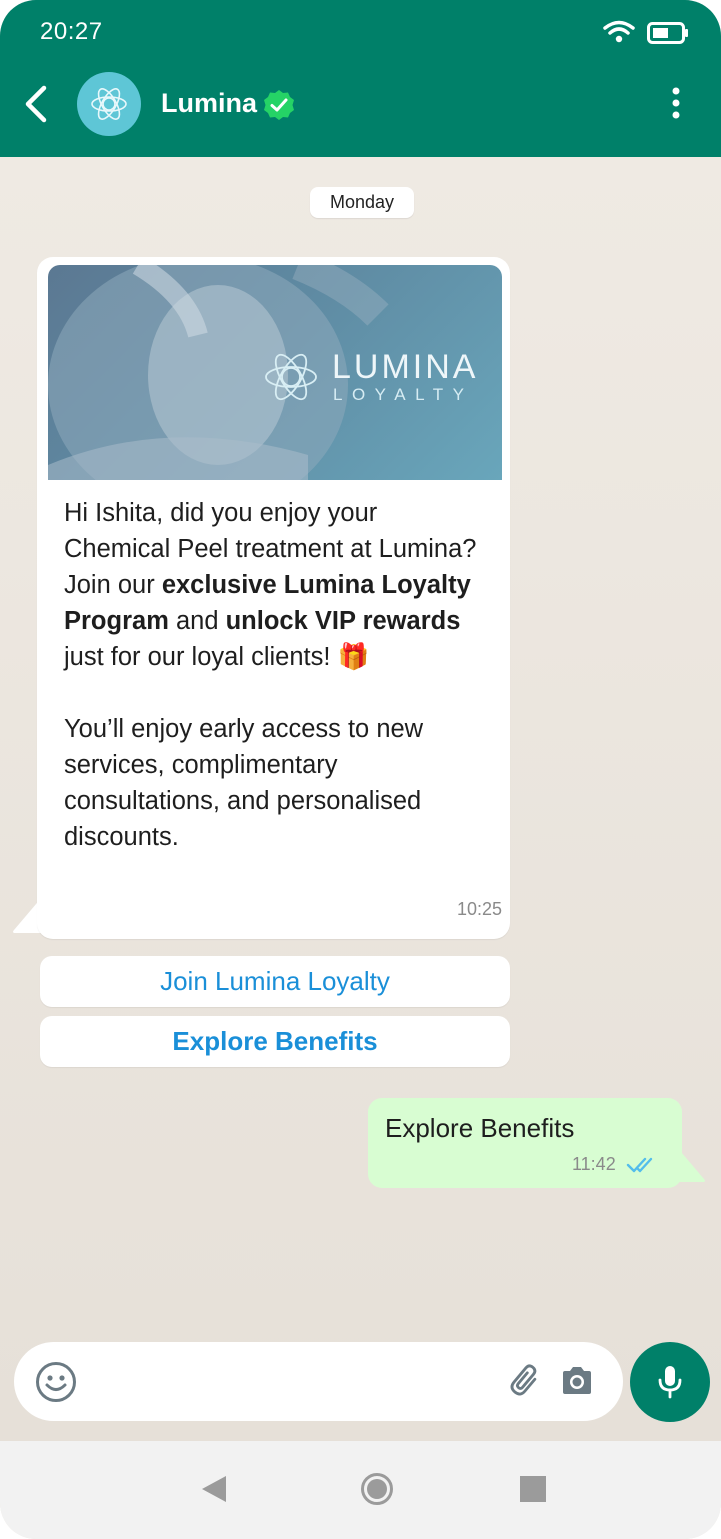 Image resolution: width=721 pixels, height=1539 pixels. What do you see at coordinates (214, 1489) in the screenshot?
I see `nav-back-icon` at bounding box center [214, 1489].